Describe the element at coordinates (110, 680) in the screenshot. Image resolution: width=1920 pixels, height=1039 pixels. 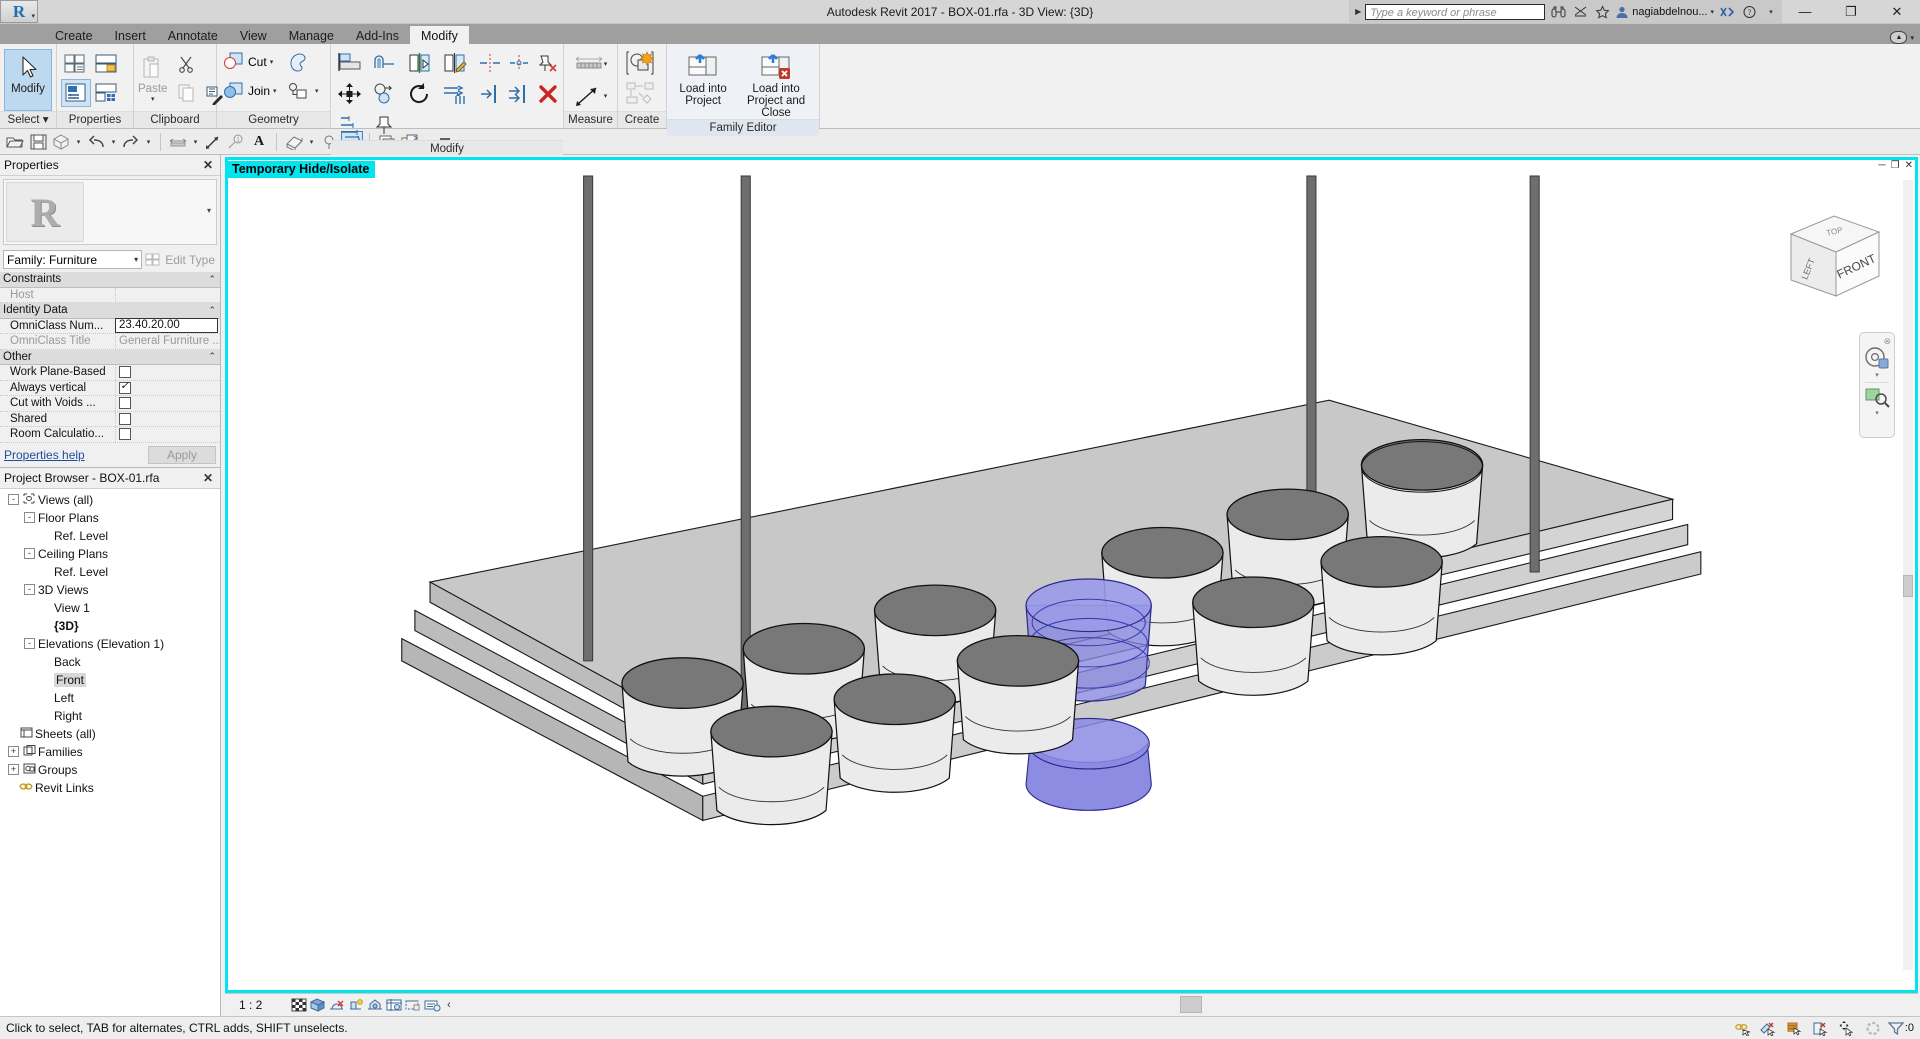
I see `tree-node-elevation-front: Front` at that location.